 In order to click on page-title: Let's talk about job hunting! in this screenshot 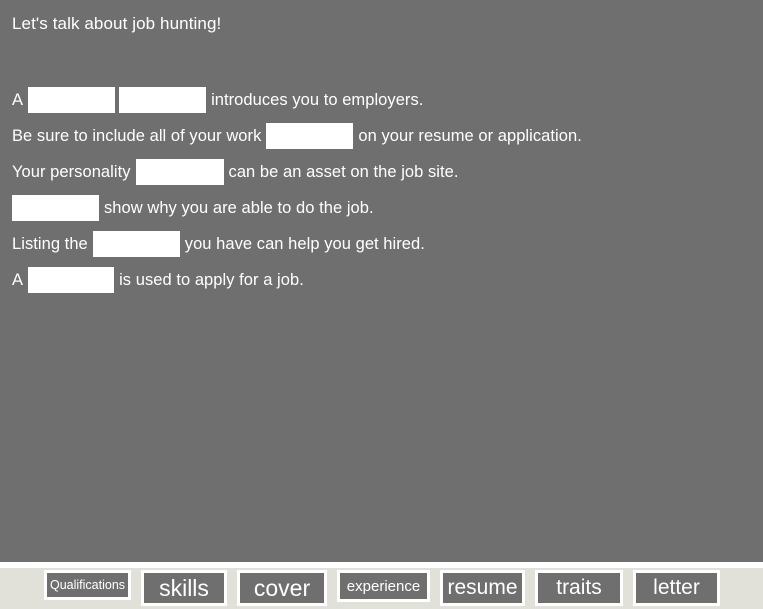, I will do `click(117, 23)`.